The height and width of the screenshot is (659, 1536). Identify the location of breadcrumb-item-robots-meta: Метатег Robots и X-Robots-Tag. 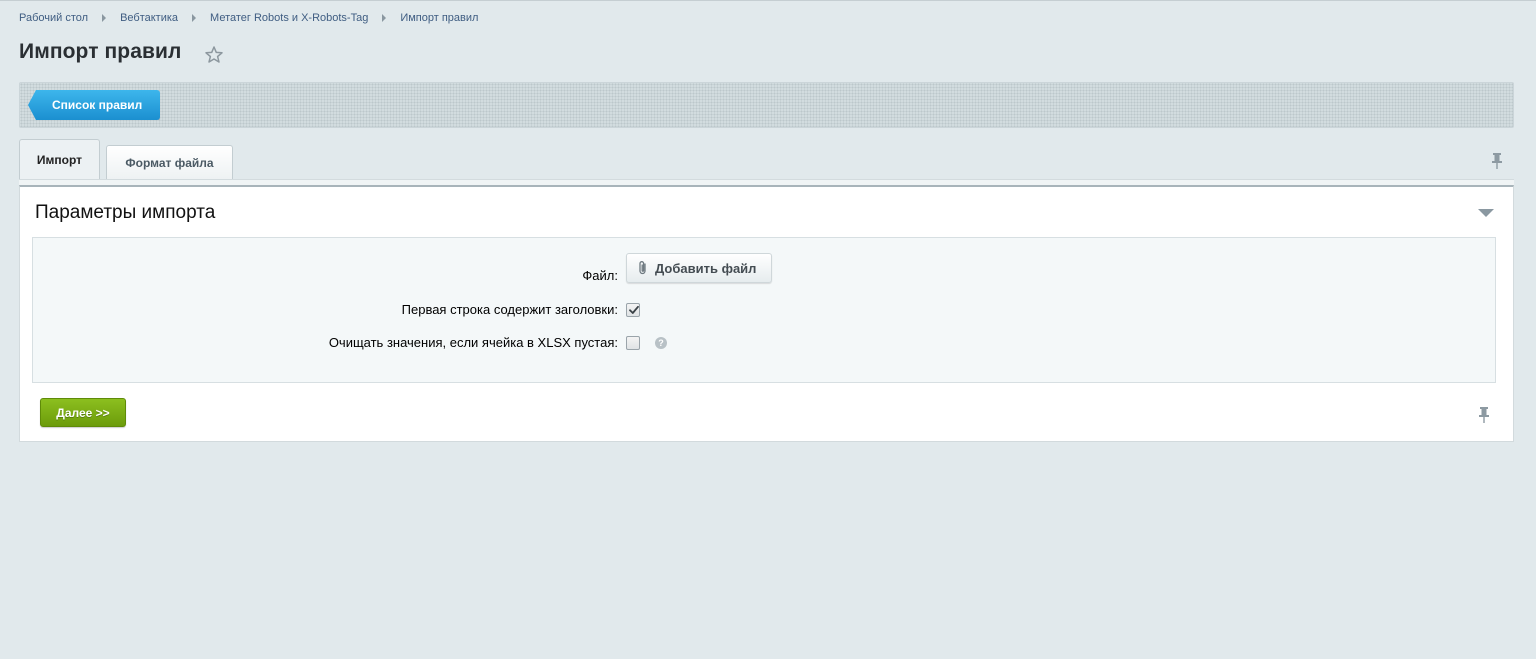
(289, 18).